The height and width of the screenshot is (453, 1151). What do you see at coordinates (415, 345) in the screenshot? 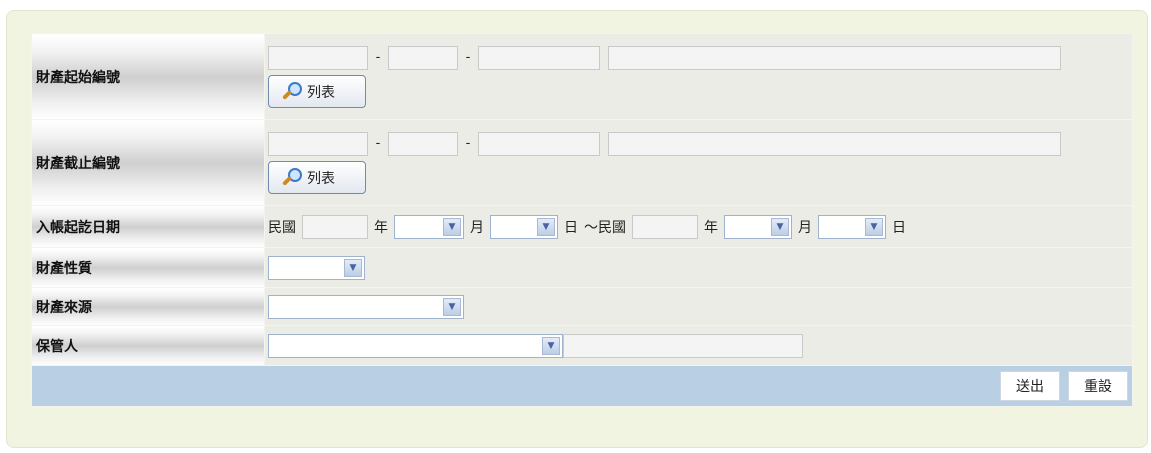
I see `keeper-select: ▼` at bounding box center [415, 345].